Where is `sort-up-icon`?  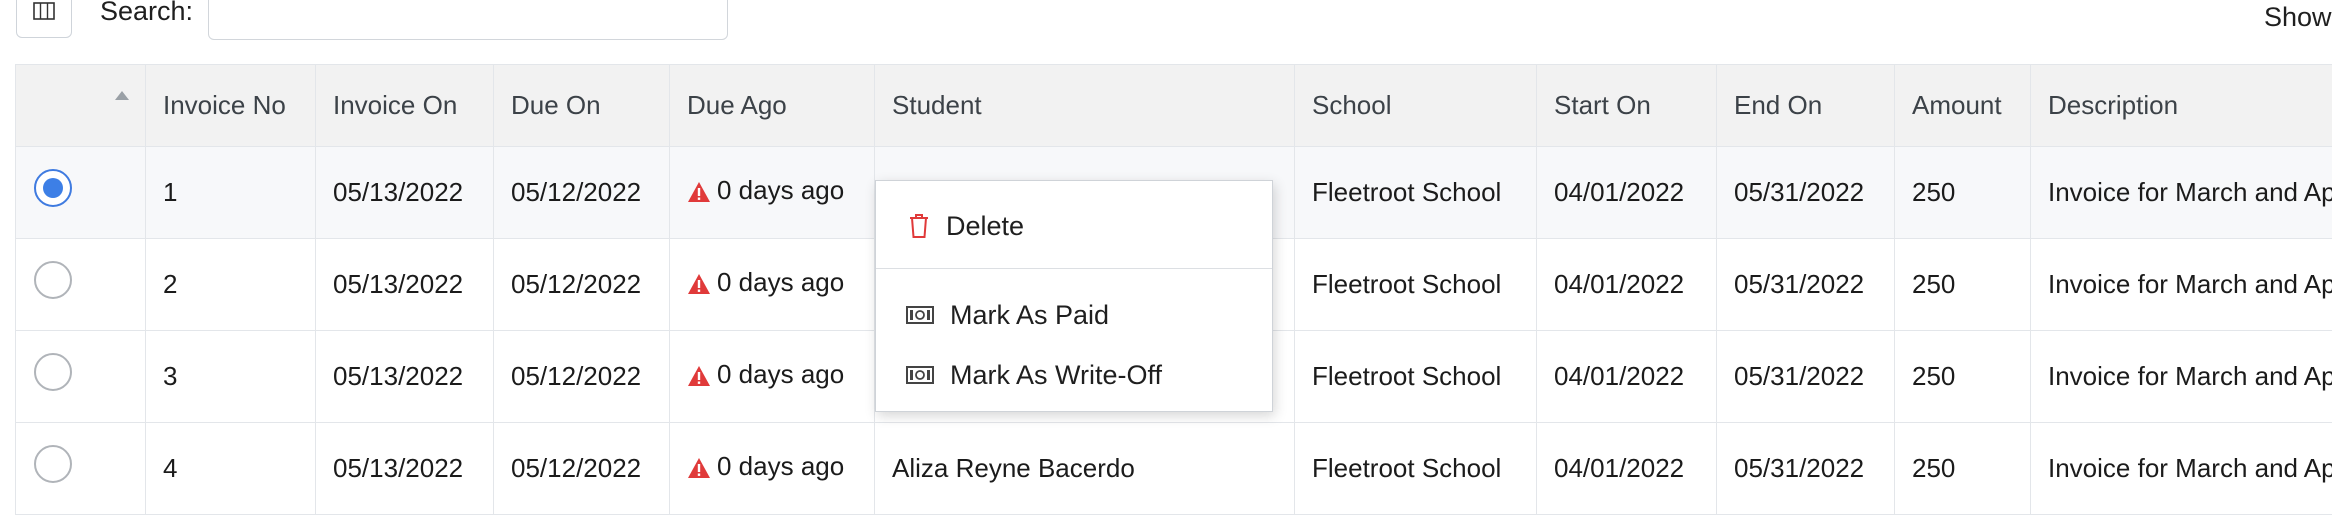 sort-up-icon is located at coordinates (122, 95).